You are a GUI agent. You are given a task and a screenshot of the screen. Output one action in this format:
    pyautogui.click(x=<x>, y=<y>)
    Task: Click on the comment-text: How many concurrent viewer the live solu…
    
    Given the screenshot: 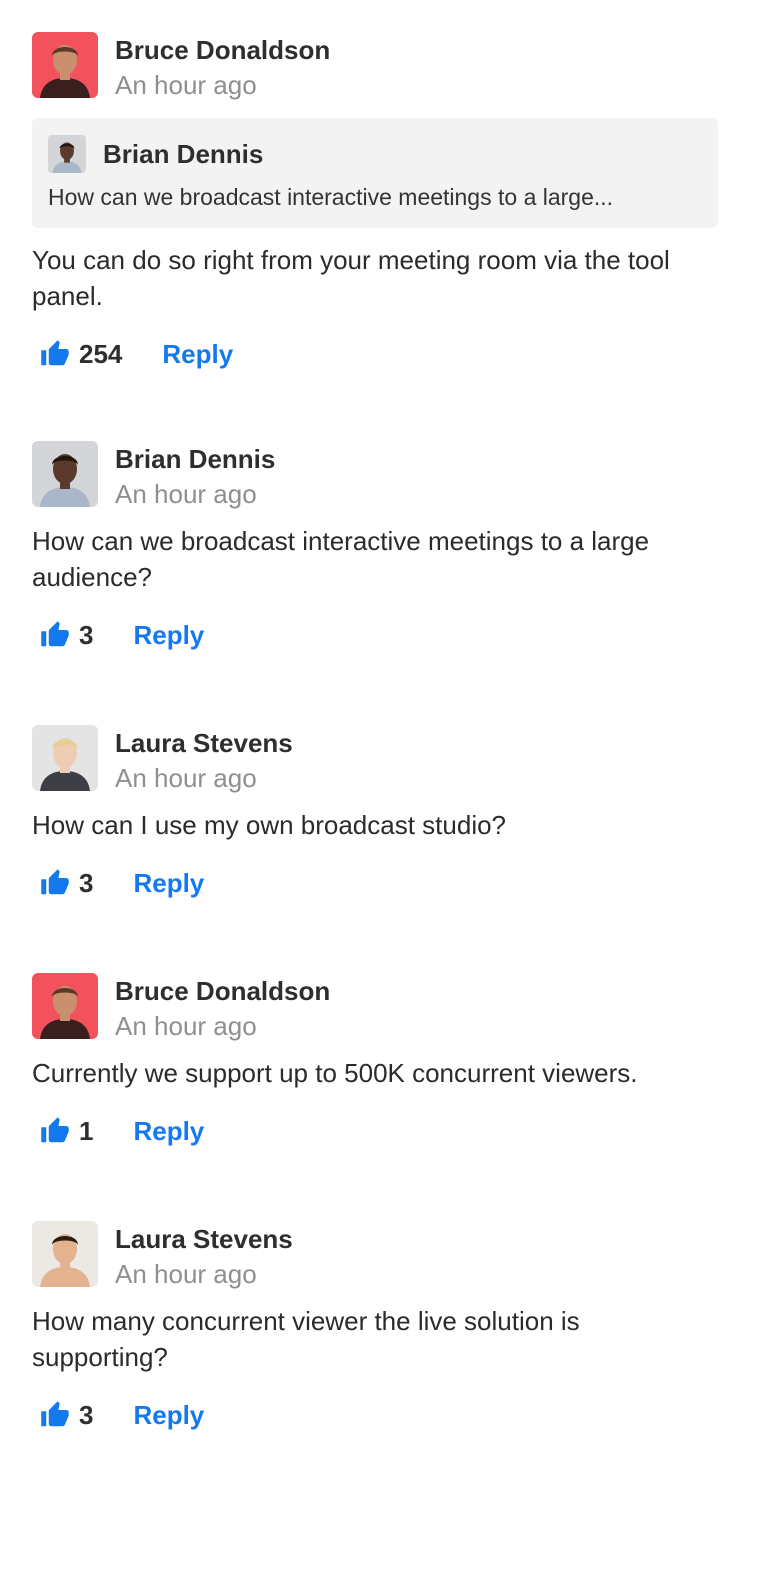 What is the action you would take?
    pyautogui.click(x=306, y=1339)
    